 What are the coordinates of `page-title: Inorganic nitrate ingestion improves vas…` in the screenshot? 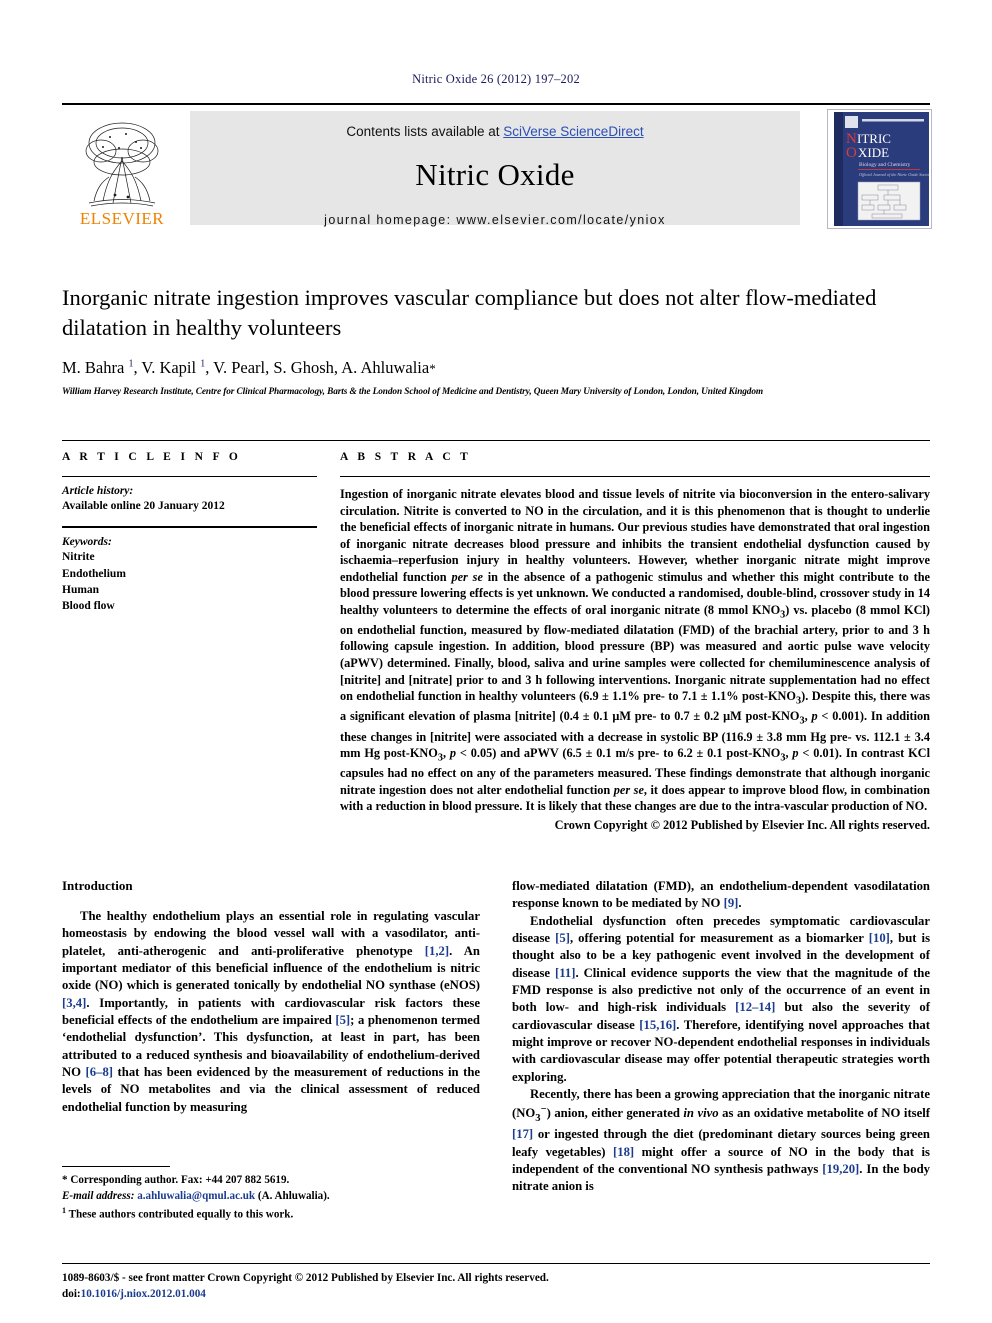 It's located at (469, 312).